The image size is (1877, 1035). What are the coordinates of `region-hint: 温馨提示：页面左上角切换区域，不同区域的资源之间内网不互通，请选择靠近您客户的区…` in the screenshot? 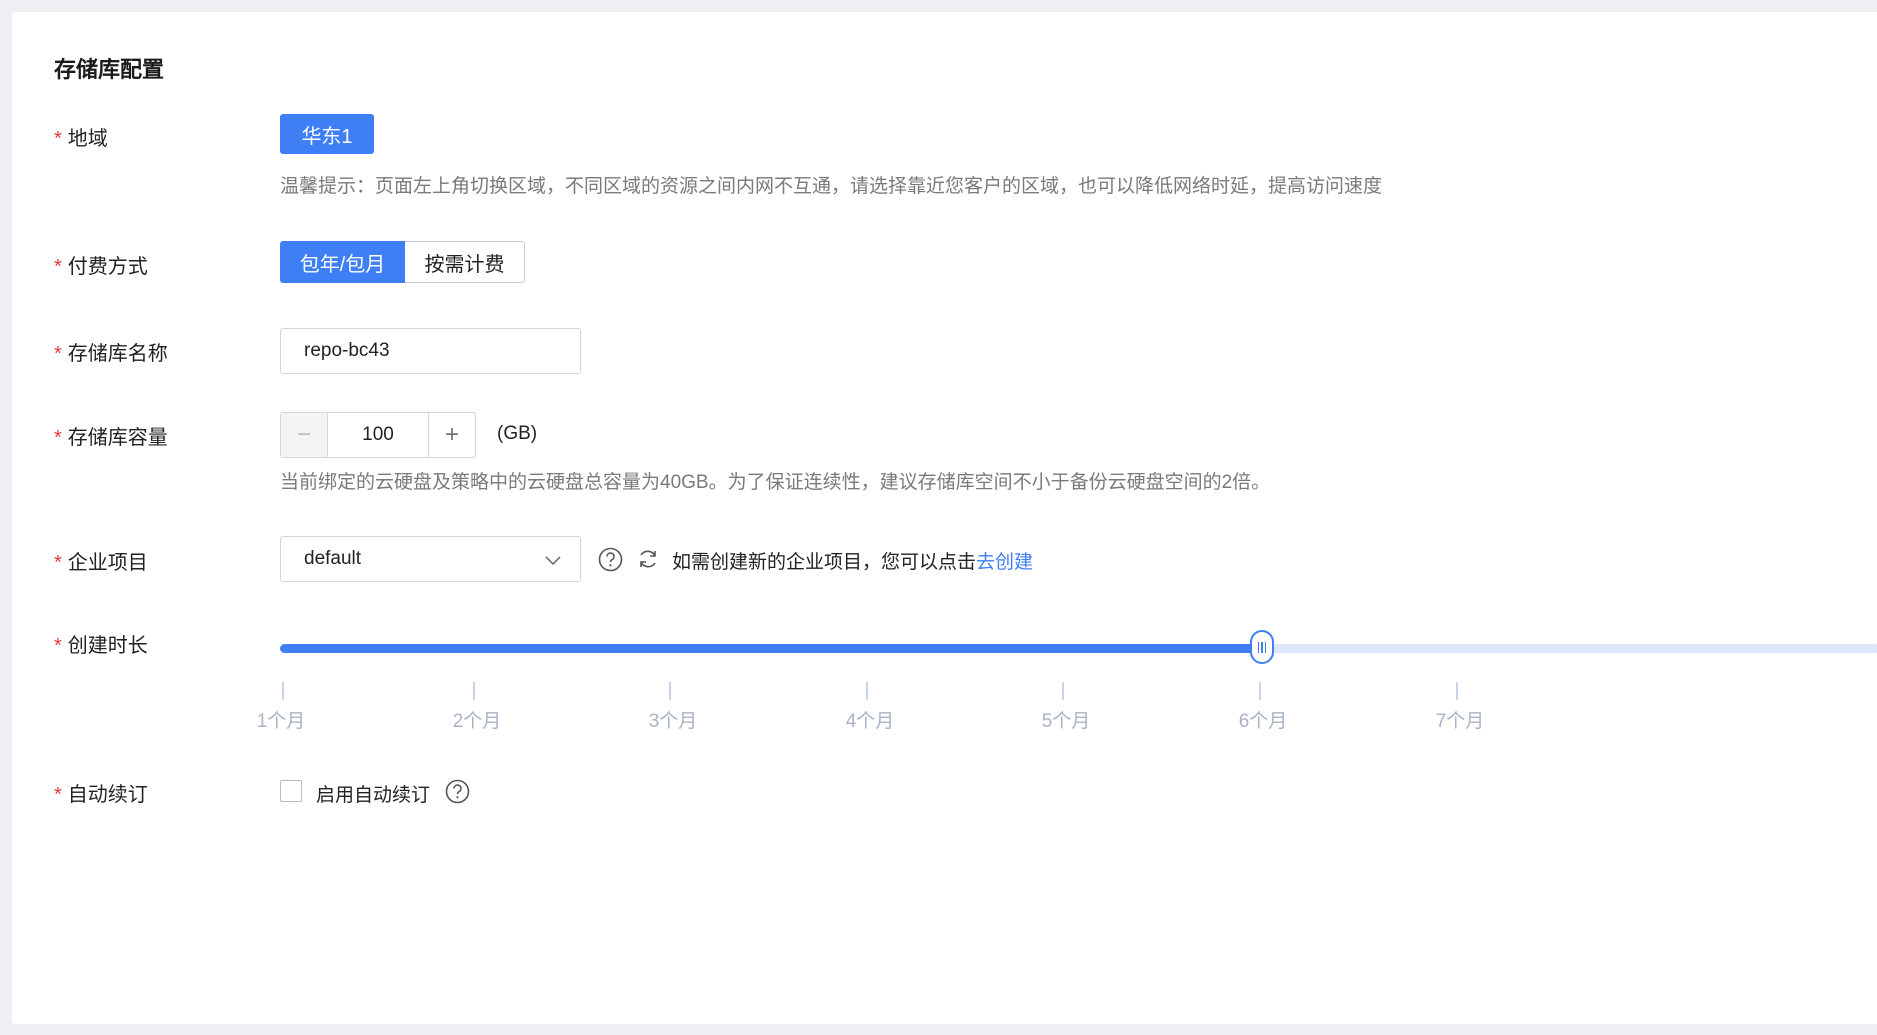 It's located at (831, 186).